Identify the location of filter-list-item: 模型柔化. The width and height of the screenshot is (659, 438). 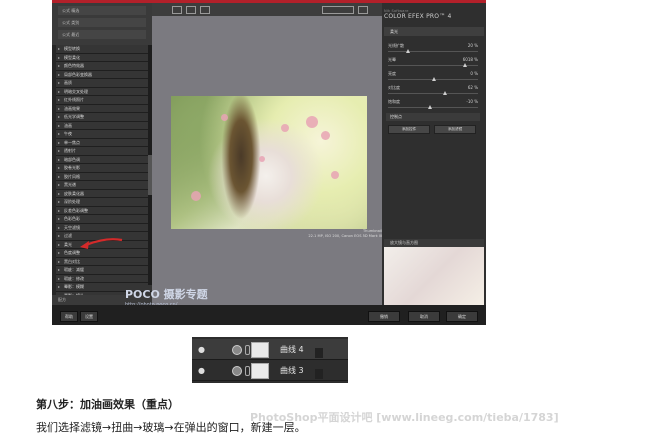
(104, 57).